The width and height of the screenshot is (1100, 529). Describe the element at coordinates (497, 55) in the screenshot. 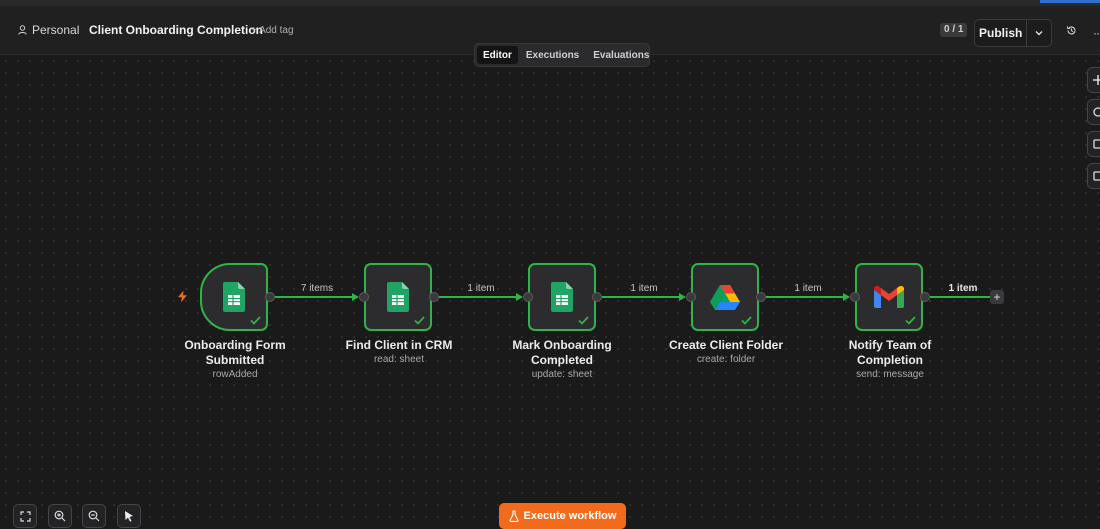

I see `tab-editor: Editor` at that location.